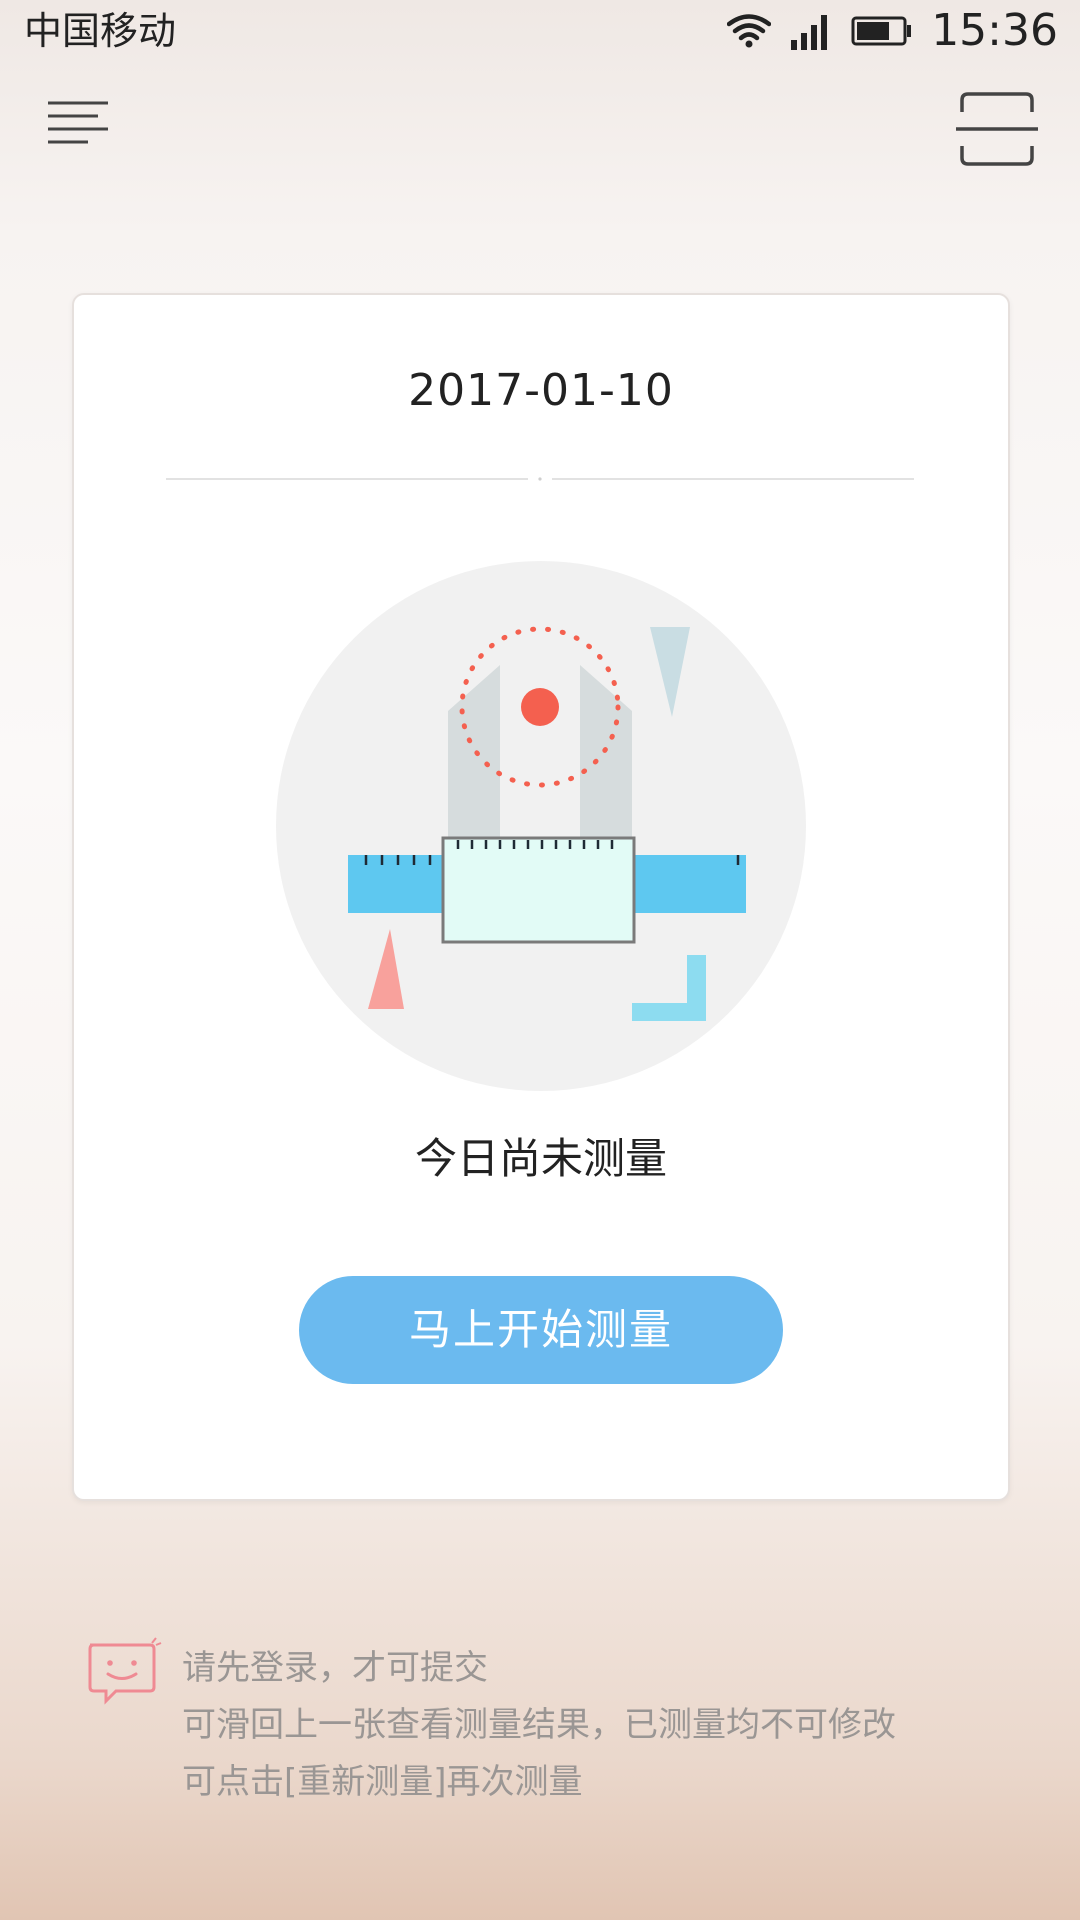 The image size is (1080, 1920). I want to click on signal-icon, so click(809, 32).